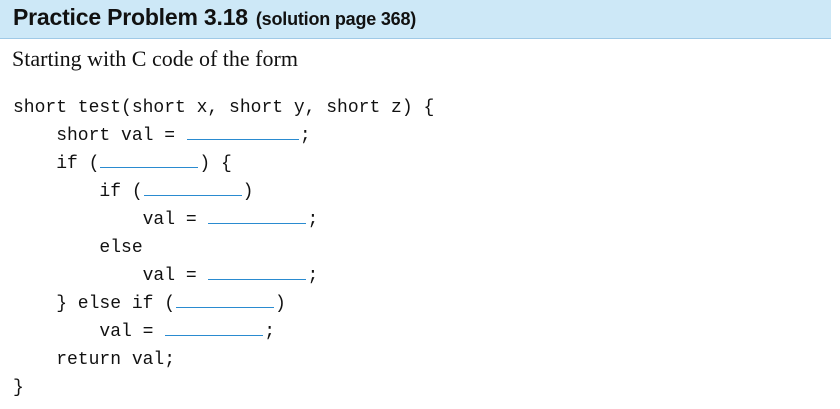  Describe the element at coordinates (223, 388) in the screenshot. I see `code-line-11: }` at that location.